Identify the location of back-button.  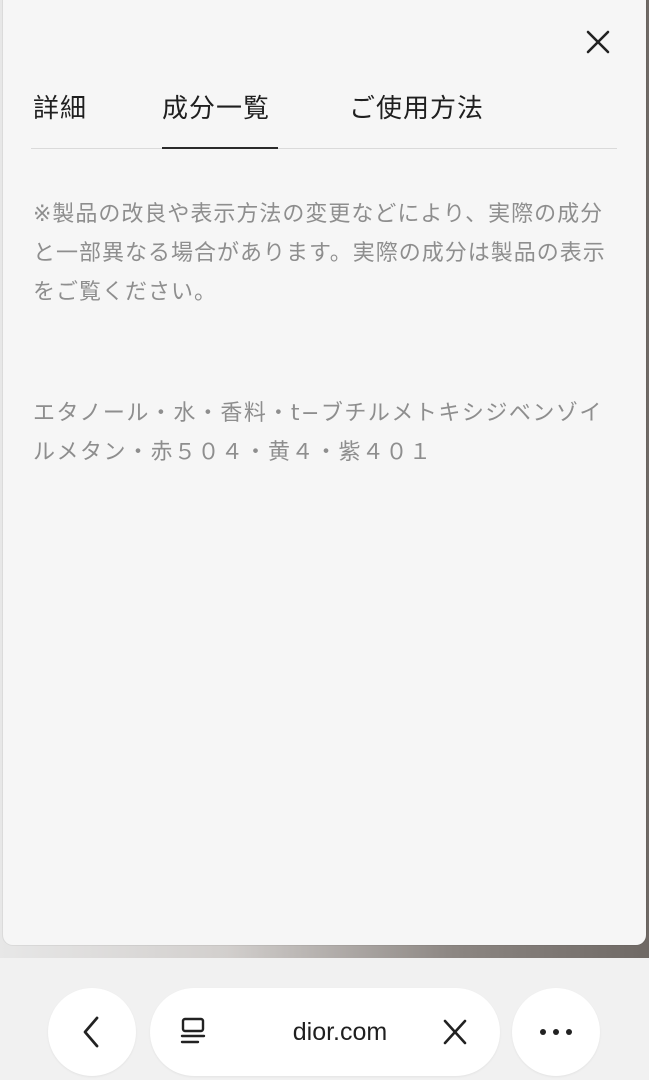
(92, 1032).